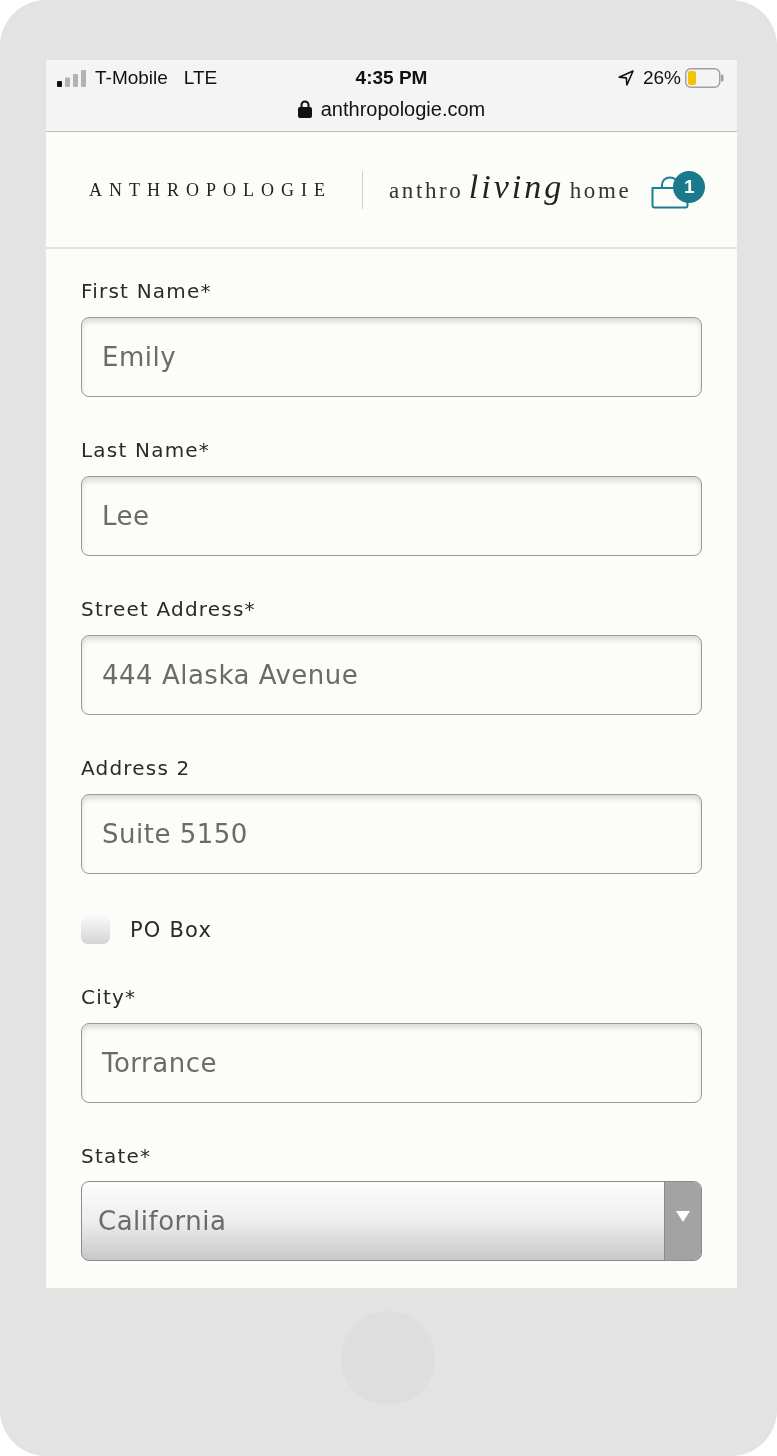 The image size is (777, 1456). Describe the element at coordinates (661, 78) in the screenshot. I see `battery-percent: 26%` at that location.